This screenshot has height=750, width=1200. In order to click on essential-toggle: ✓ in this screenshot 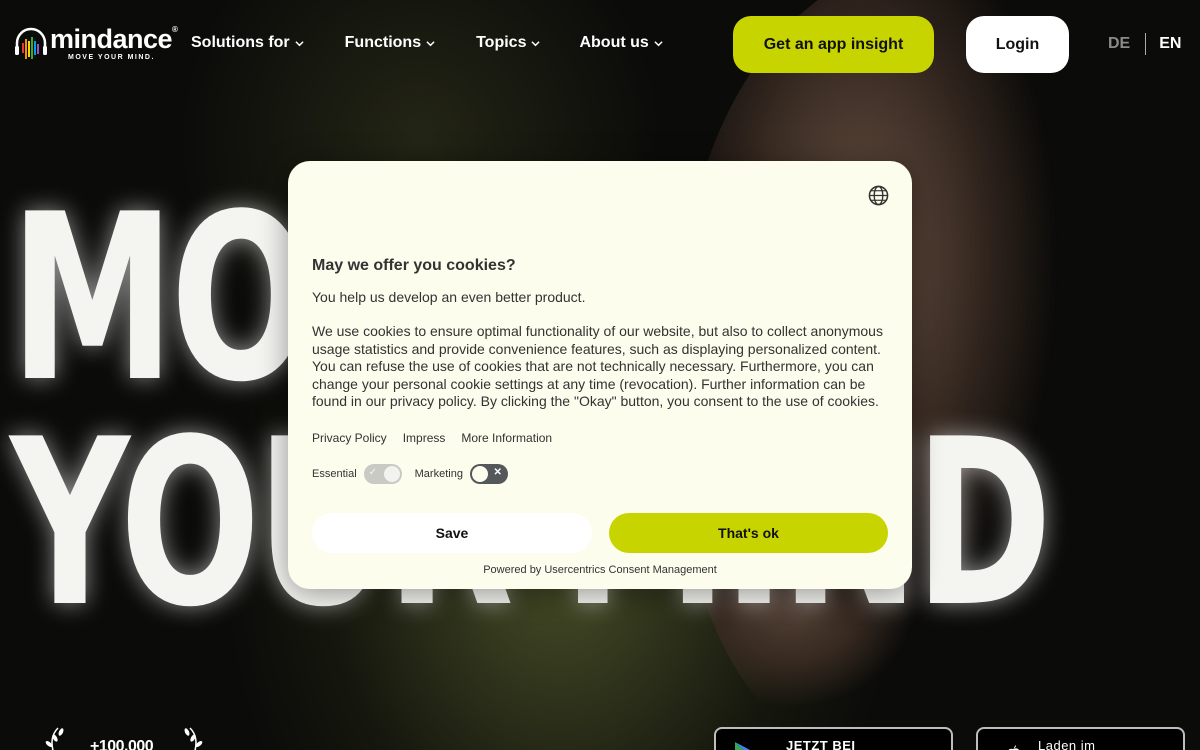, I will do `click(382, 474)`.